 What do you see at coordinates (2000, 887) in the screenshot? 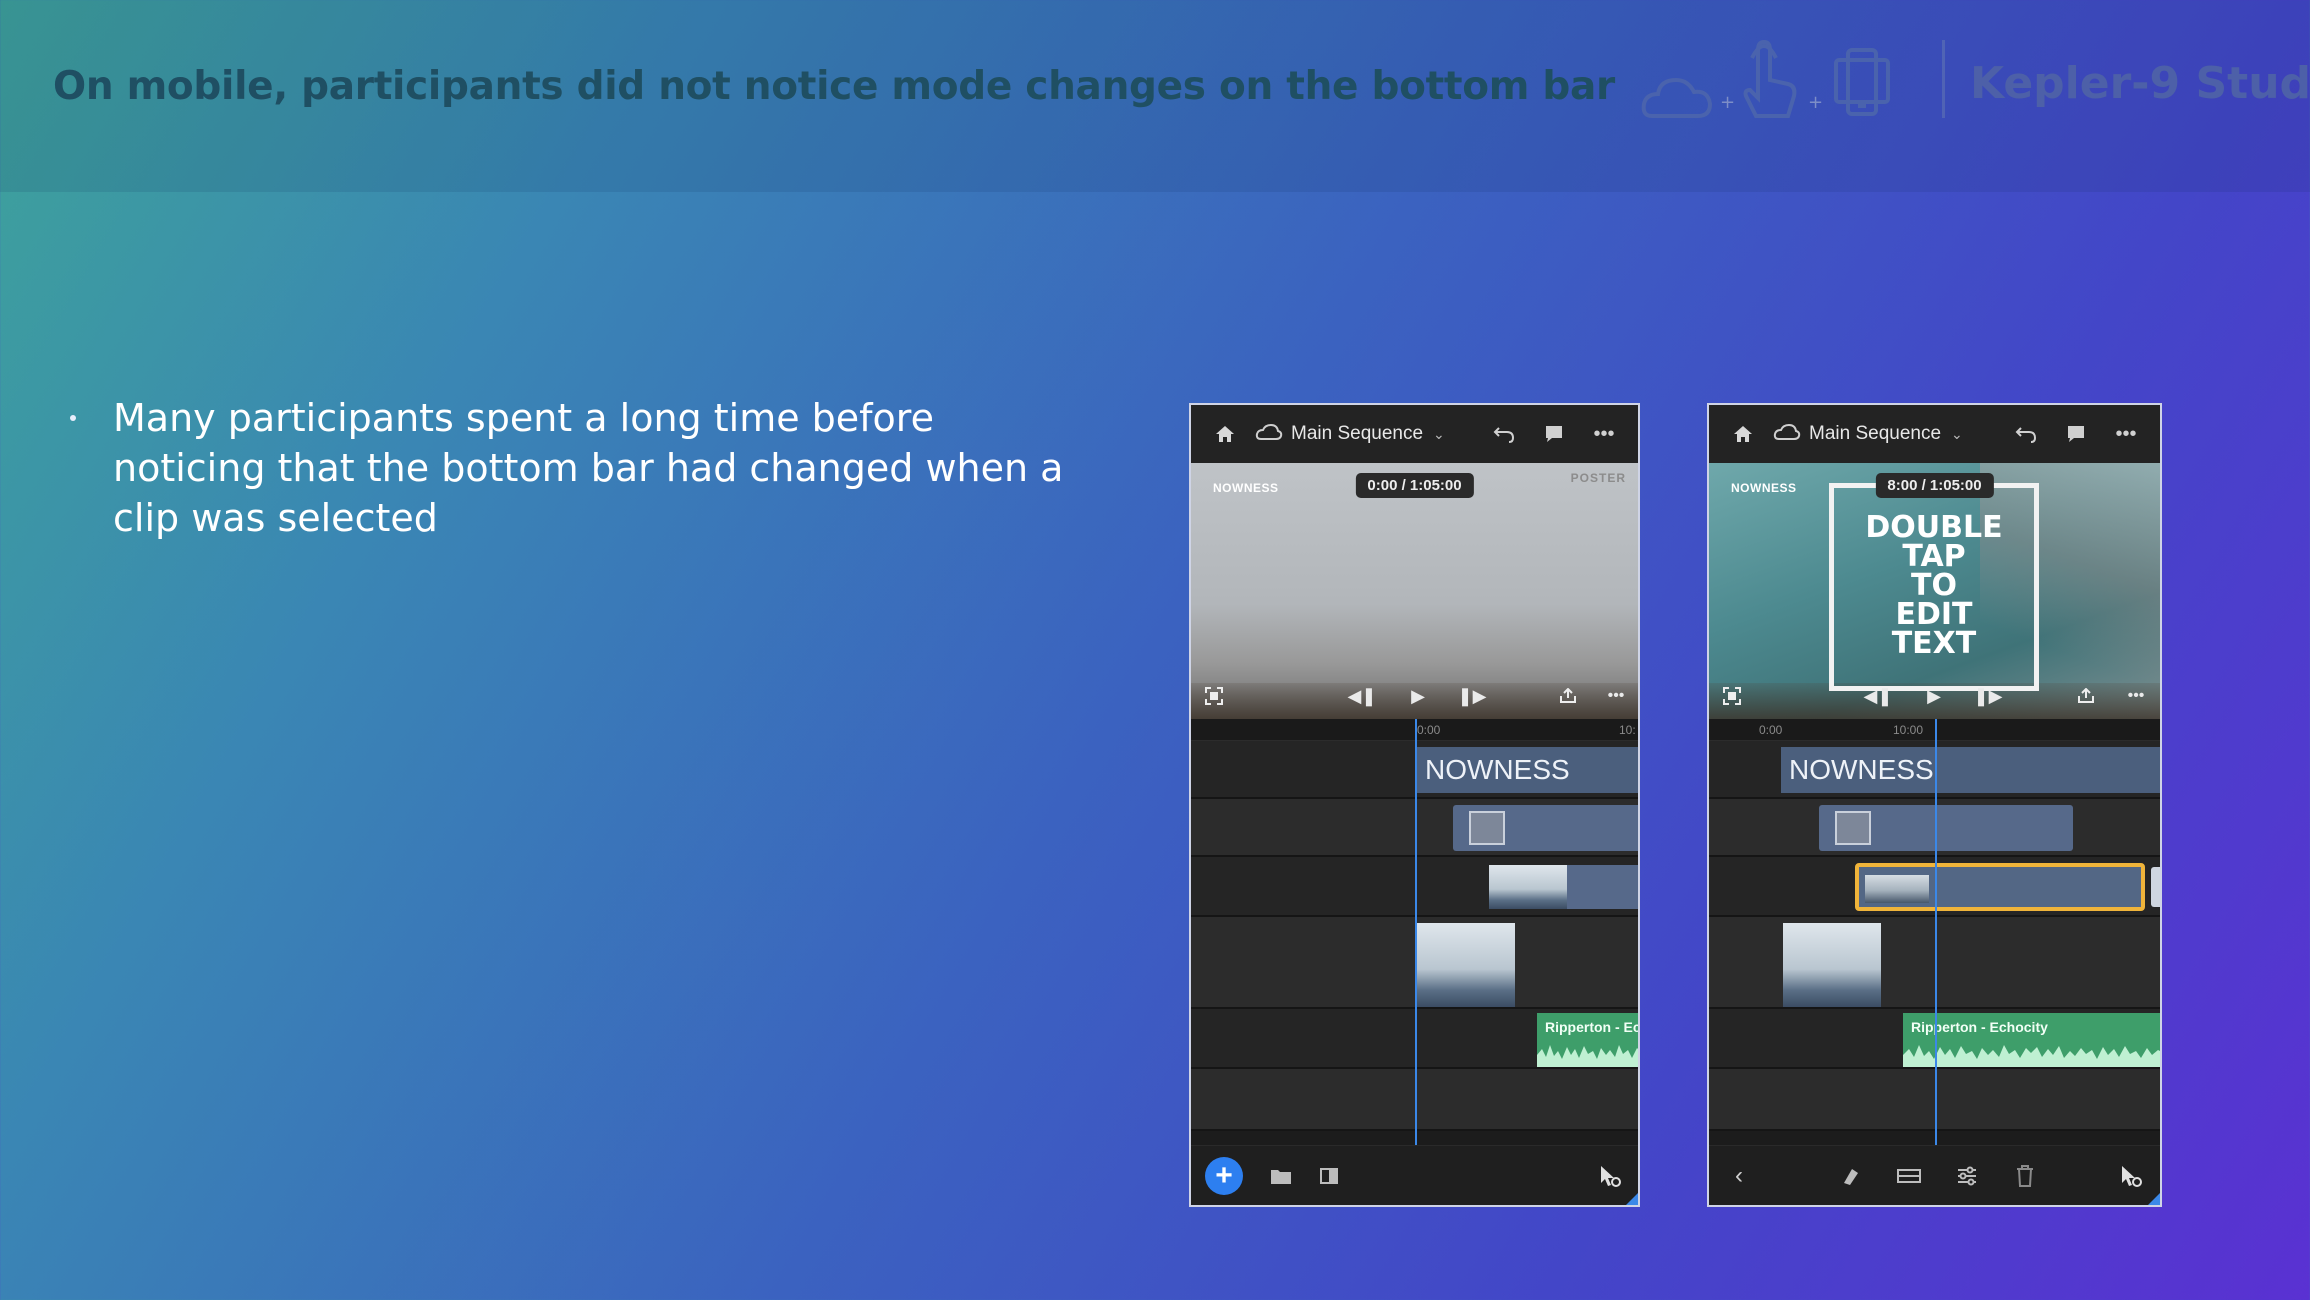
I see `selected-broll-clip` at bounding box center [2000, 887].